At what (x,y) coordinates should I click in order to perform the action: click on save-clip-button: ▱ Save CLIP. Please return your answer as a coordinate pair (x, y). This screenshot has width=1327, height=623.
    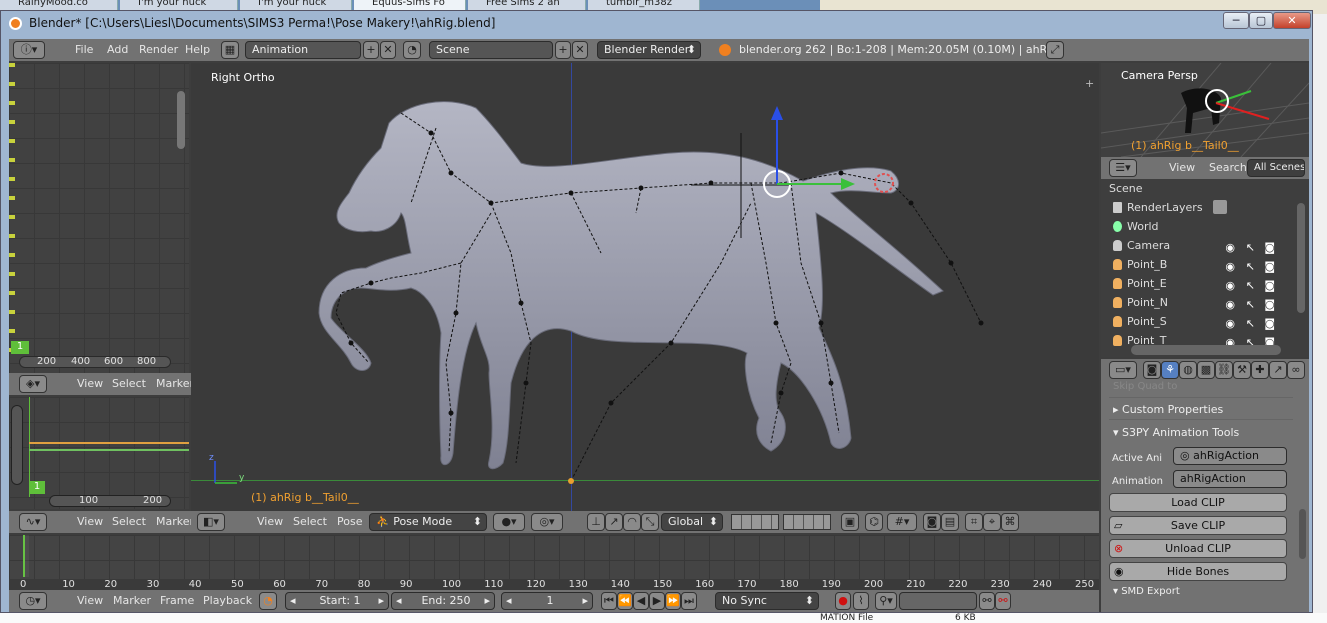
    Looking at the image, I should click on (1198, 525).